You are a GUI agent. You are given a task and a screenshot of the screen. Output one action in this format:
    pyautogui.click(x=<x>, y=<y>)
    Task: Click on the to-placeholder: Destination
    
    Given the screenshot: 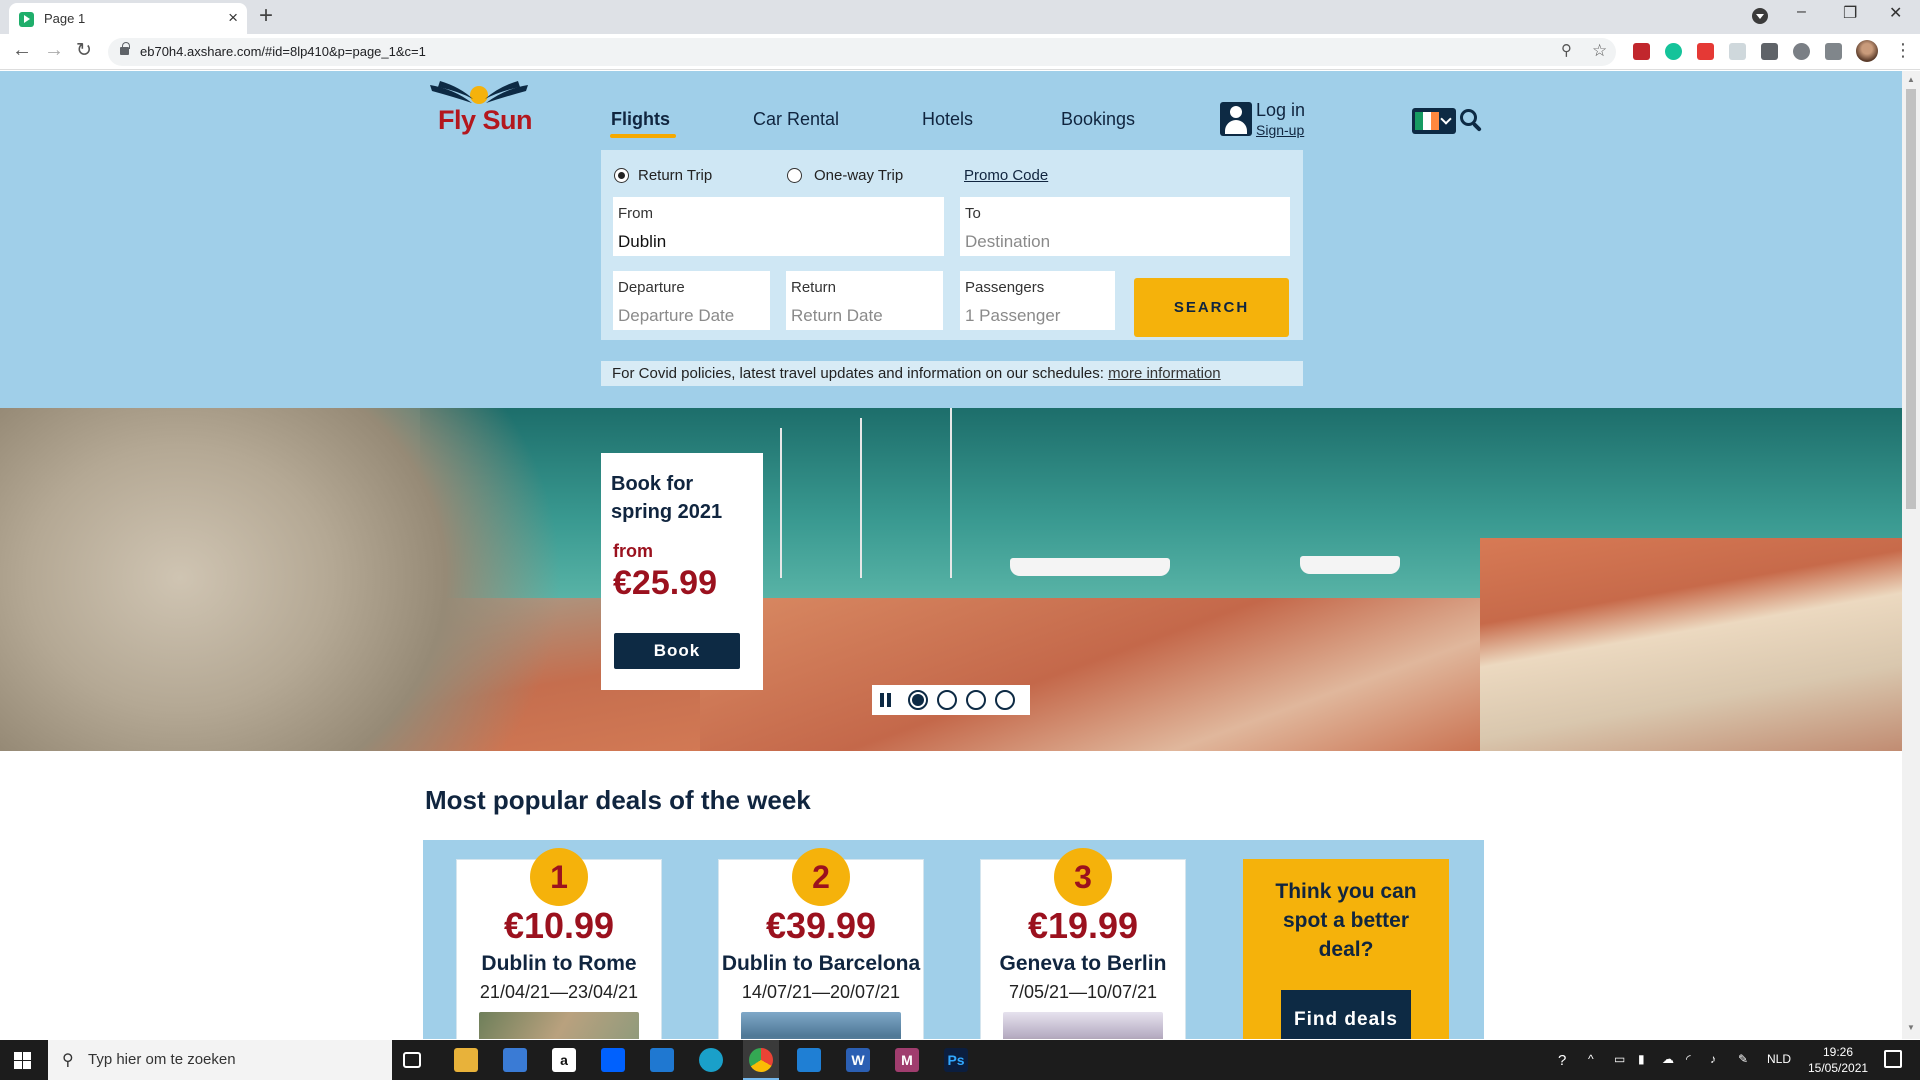 What is the action you would take?
    pyautogui.click(x=1008, y=241)
    